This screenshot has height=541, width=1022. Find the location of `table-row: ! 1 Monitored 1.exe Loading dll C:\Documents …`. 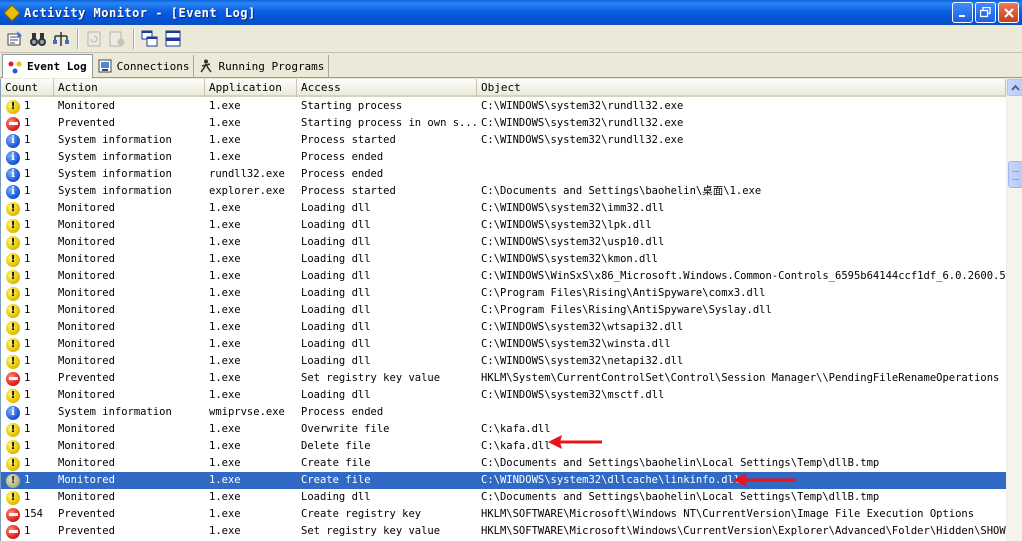

table-row: ! 1 Monitored 1.exe Loading dll C:\Documents … is located at coordinates (503, 497).